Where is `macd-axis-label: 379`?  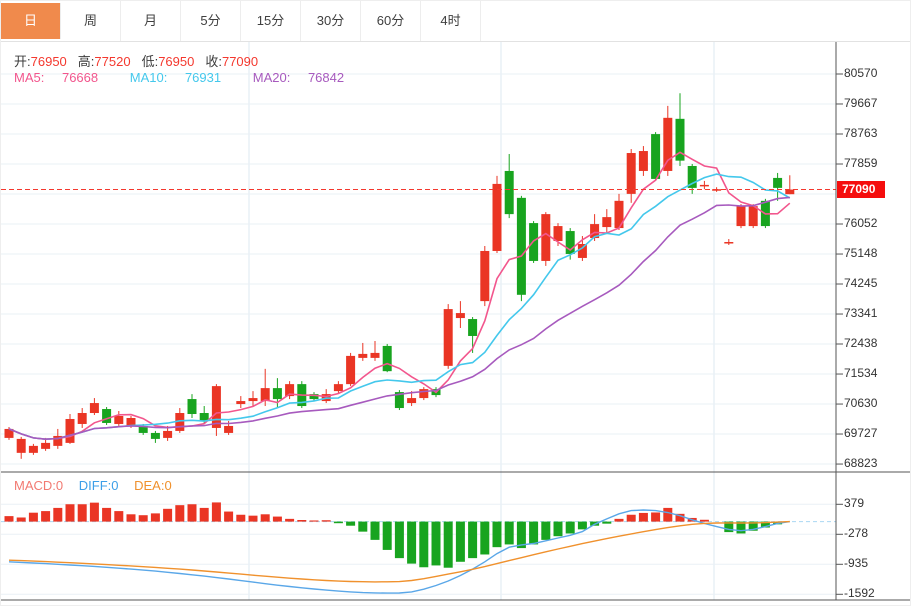 macd-axis-label: 379 is located at coordinates (854, 503).